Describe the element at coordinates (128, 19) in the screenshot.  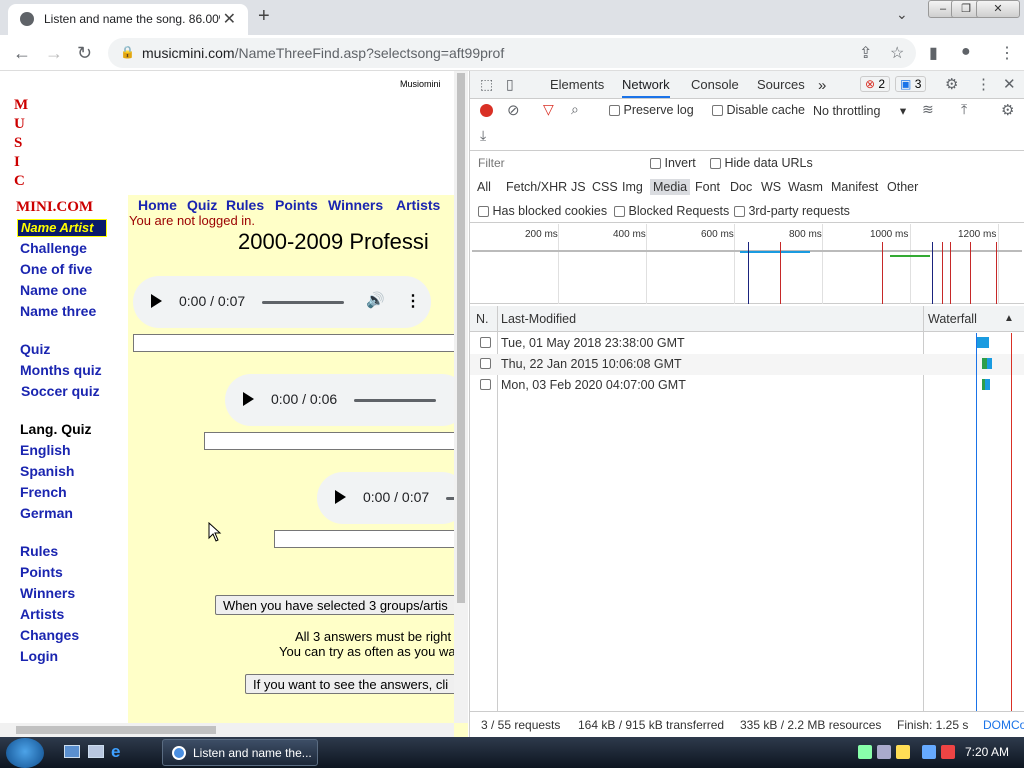
I see `browser-tab: Listen and name the song. 86.00% ✕` at that location.